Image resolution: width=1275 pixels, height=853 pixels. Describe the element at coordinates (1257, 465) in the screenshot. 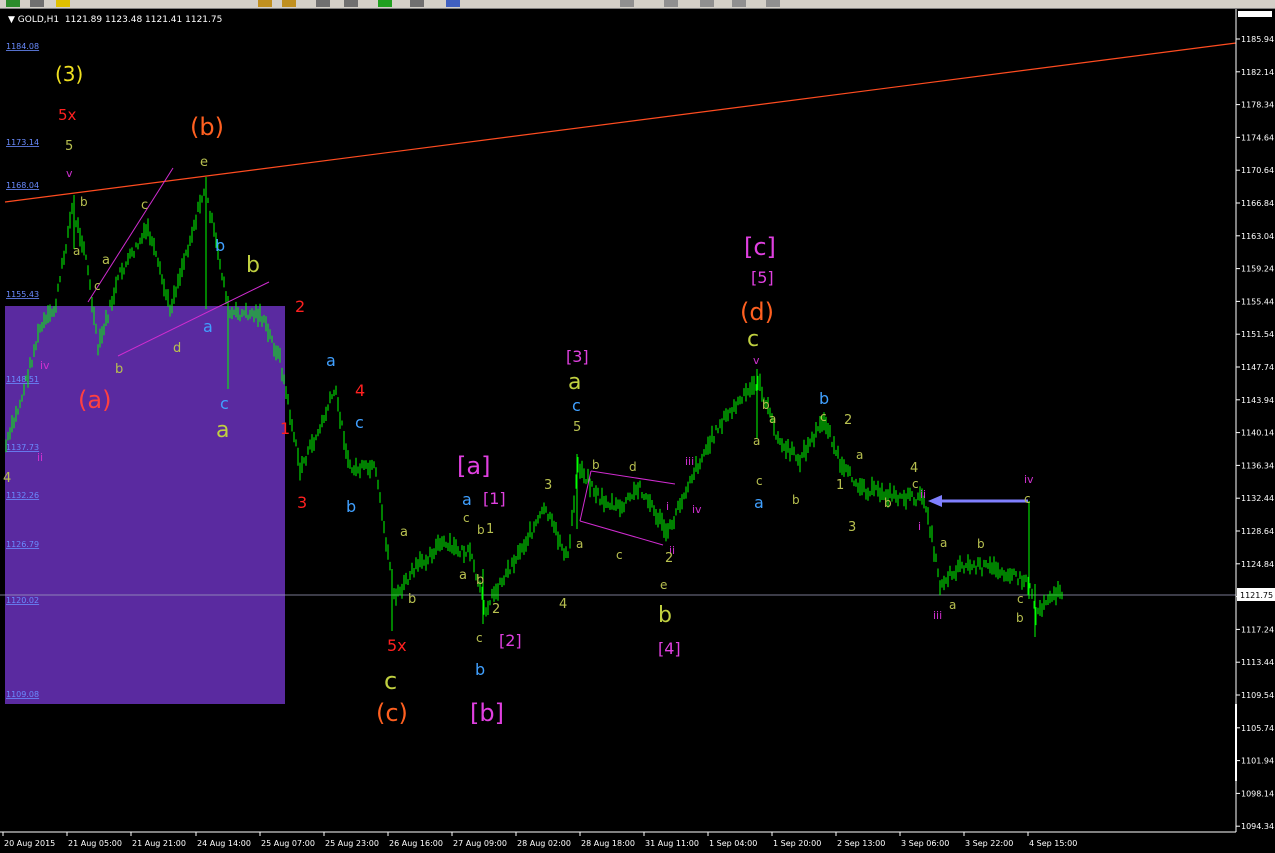

I see `price-tick-label: 1136.34` at that location.